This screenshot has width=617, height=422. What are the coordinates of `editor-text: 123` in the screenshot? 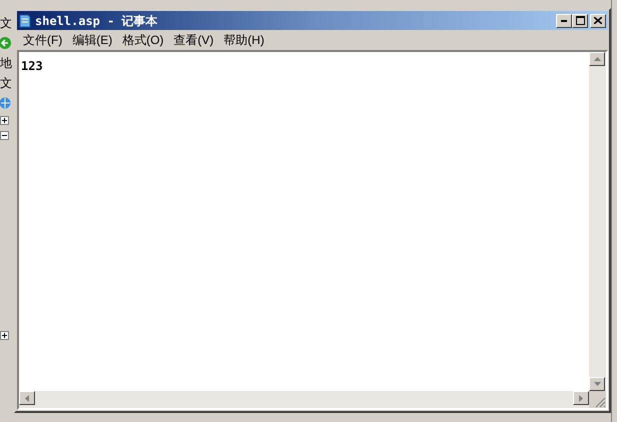 It's located at (32, 66).